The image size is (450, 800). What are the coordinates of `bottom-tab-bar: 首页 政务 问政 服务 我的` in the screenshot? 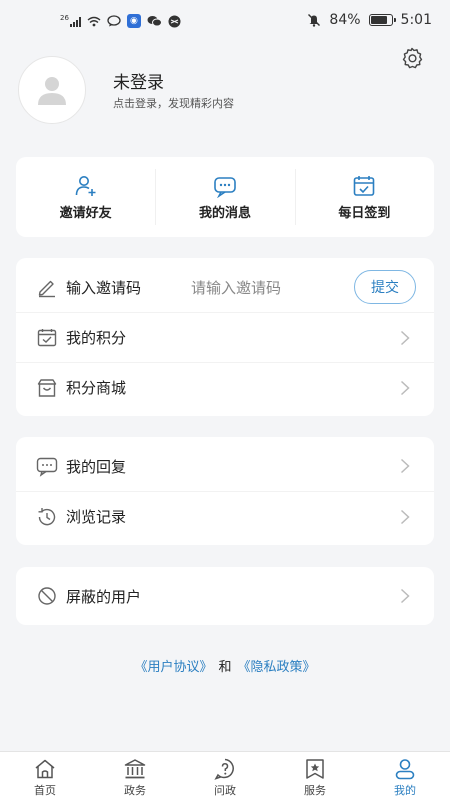 It's located at (225, 775).